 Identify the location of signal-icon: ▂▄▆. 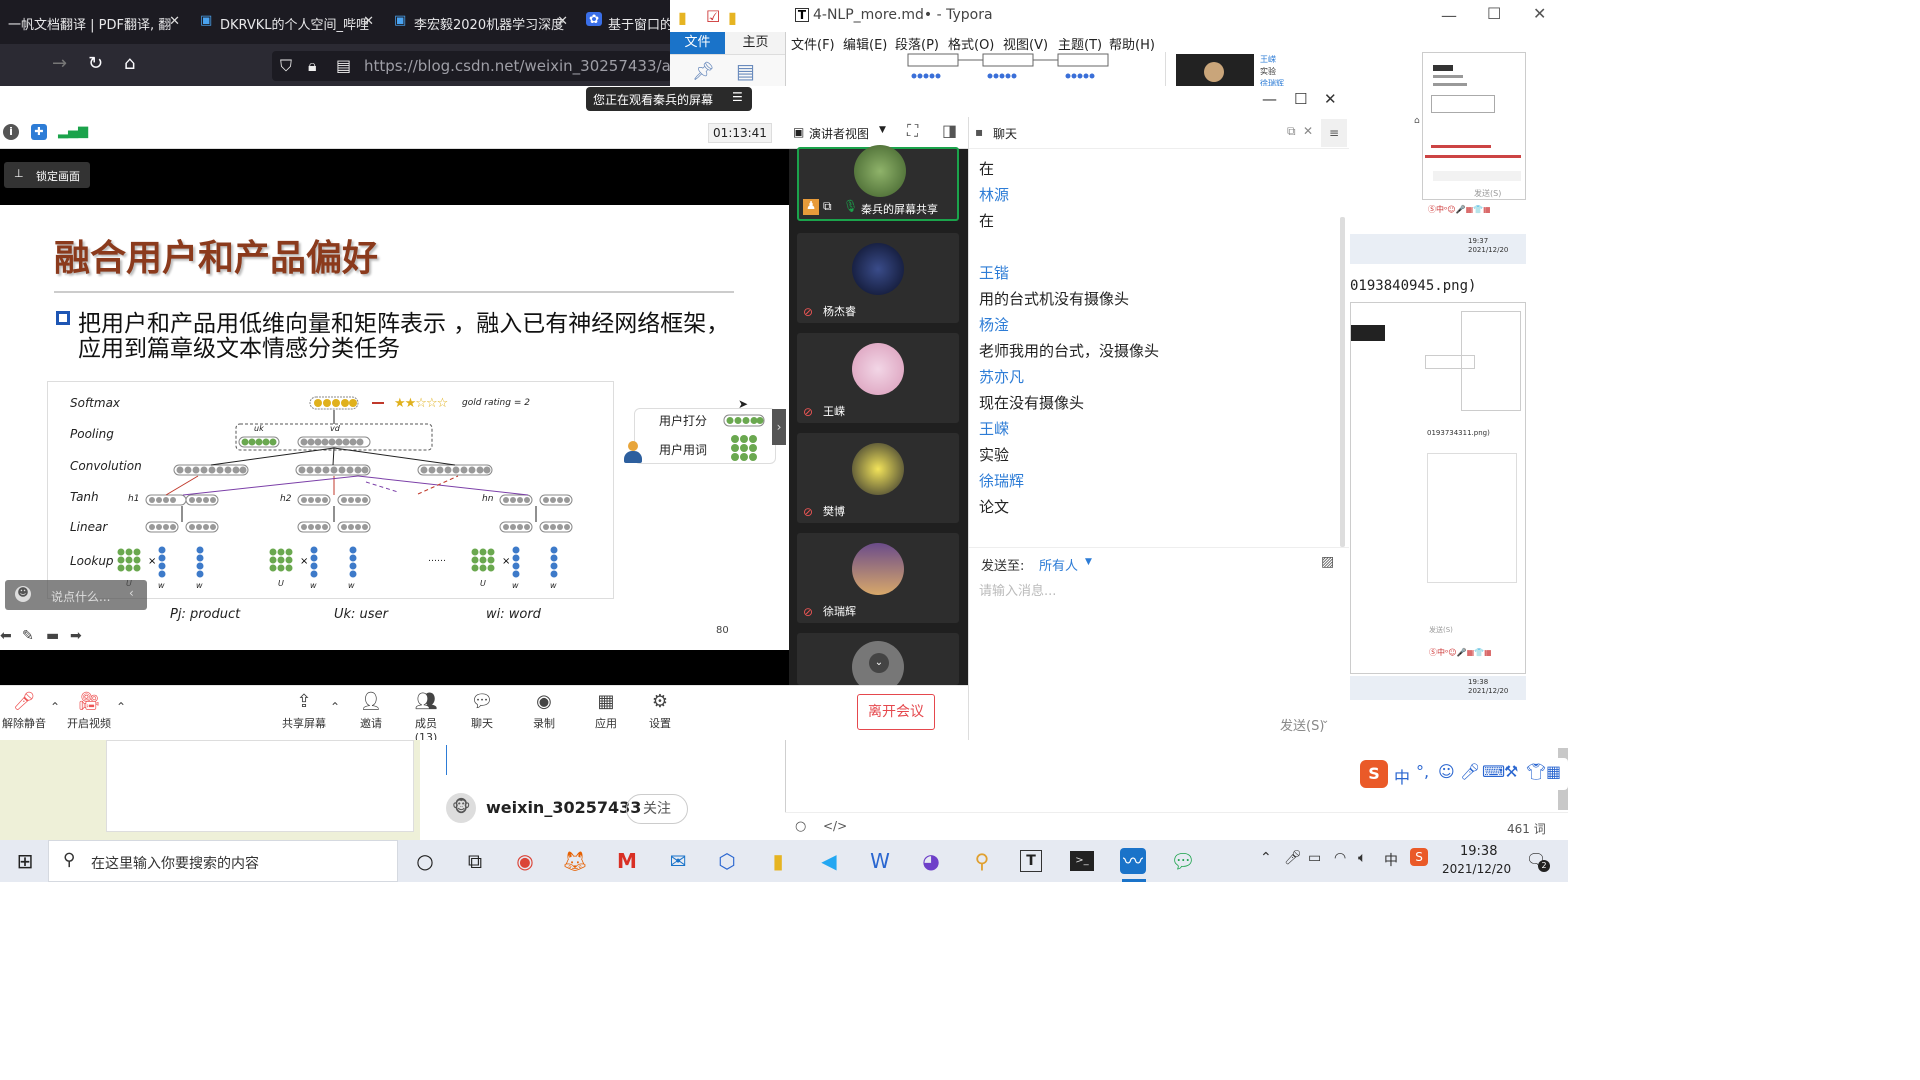
(73, 131).